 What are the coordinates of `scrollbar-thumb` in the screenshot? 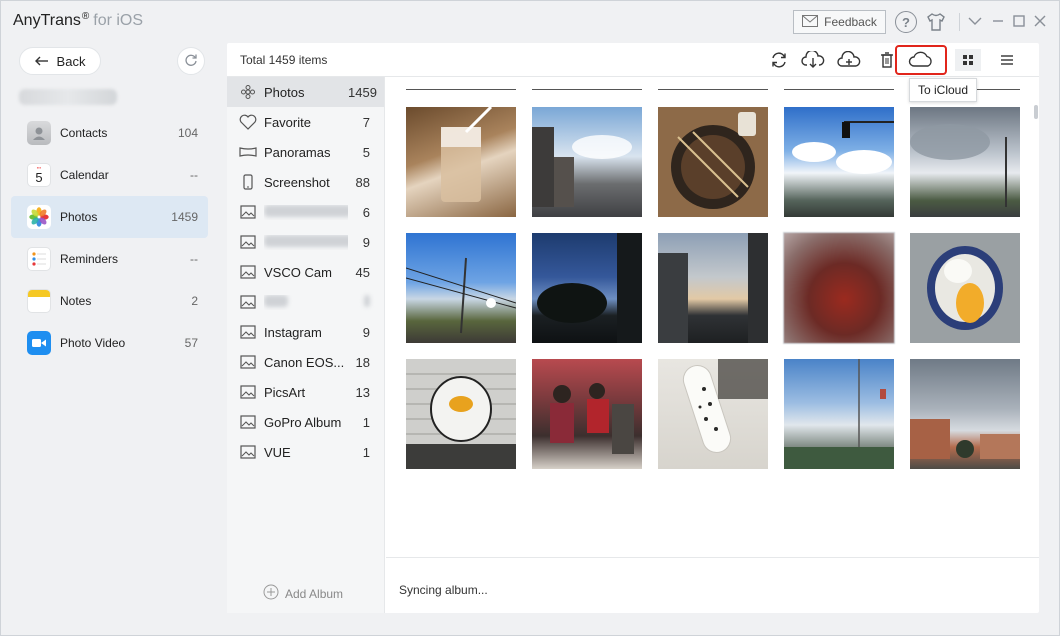 It's located at (1036, 112).